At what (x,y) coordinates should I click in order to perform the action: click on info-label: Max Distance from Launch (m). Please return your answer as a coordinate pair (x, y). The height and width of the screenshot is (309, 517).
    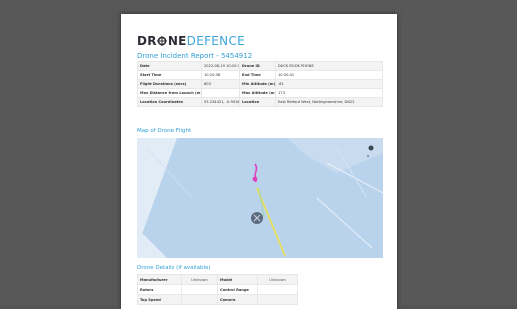
    Looking at the image, I should click on (169, 93).